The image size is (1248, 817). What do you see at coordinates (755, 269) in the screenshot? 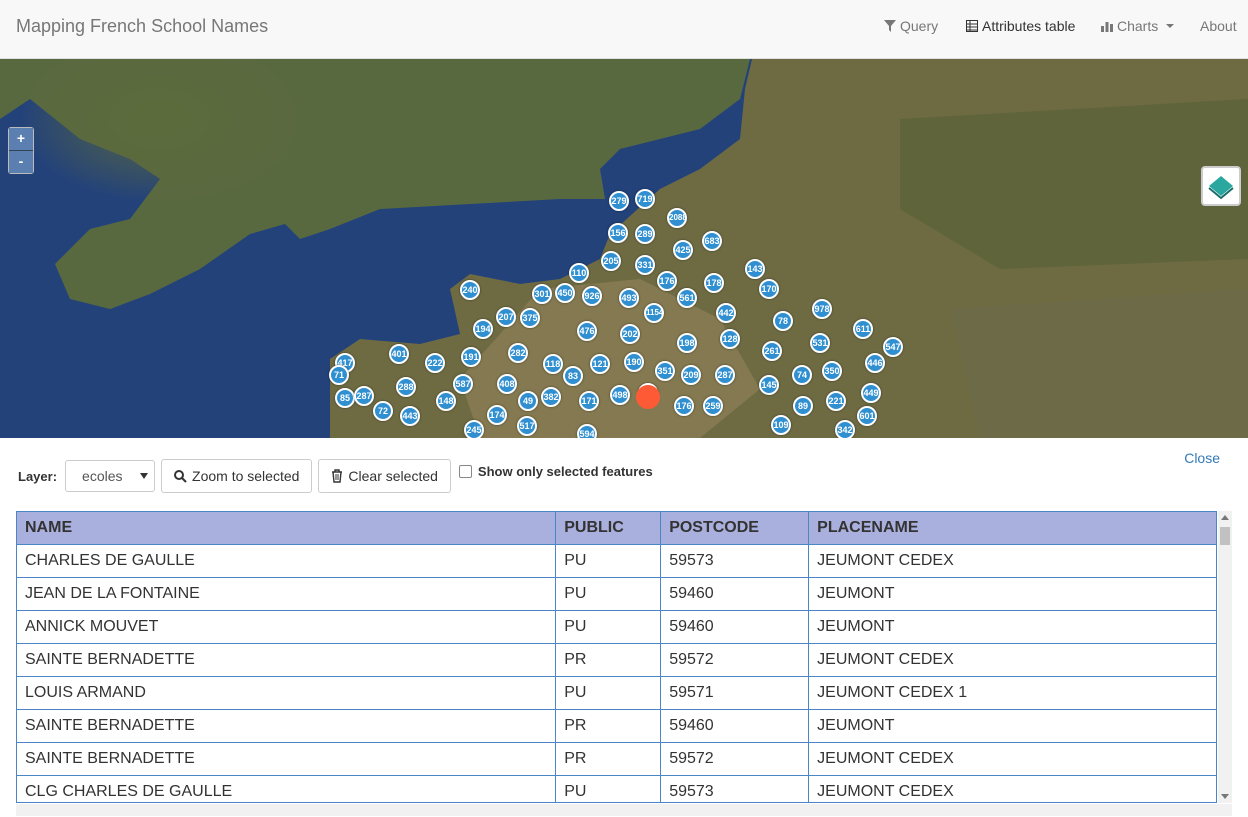
I see `map-cluster-marker: 143` at bounding box center [755, 269].